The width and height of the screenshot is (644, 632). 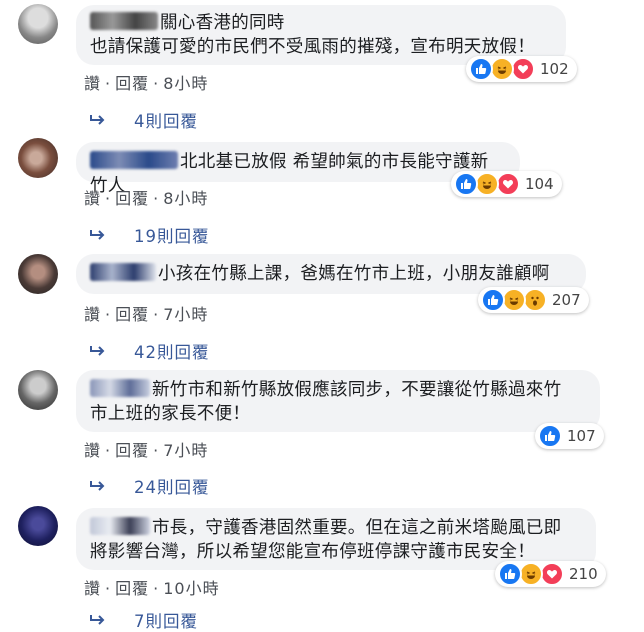 What do you see at coordinates (172, 352) in the screenshot?
I see `replies-count-label: 42則回覆` at bounding box center [172, 352].